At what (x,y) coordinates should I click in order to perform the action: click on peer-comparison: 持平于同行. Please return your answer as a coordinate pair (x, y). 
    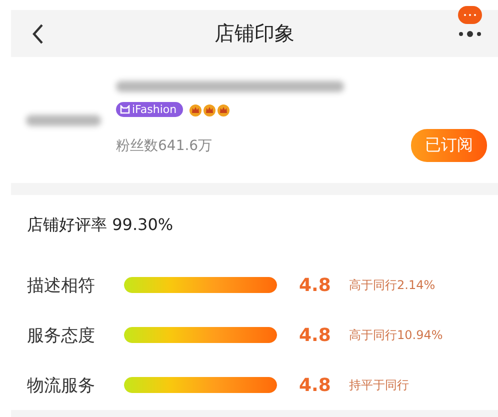
    Looking at the image, I should click on (379, 385).